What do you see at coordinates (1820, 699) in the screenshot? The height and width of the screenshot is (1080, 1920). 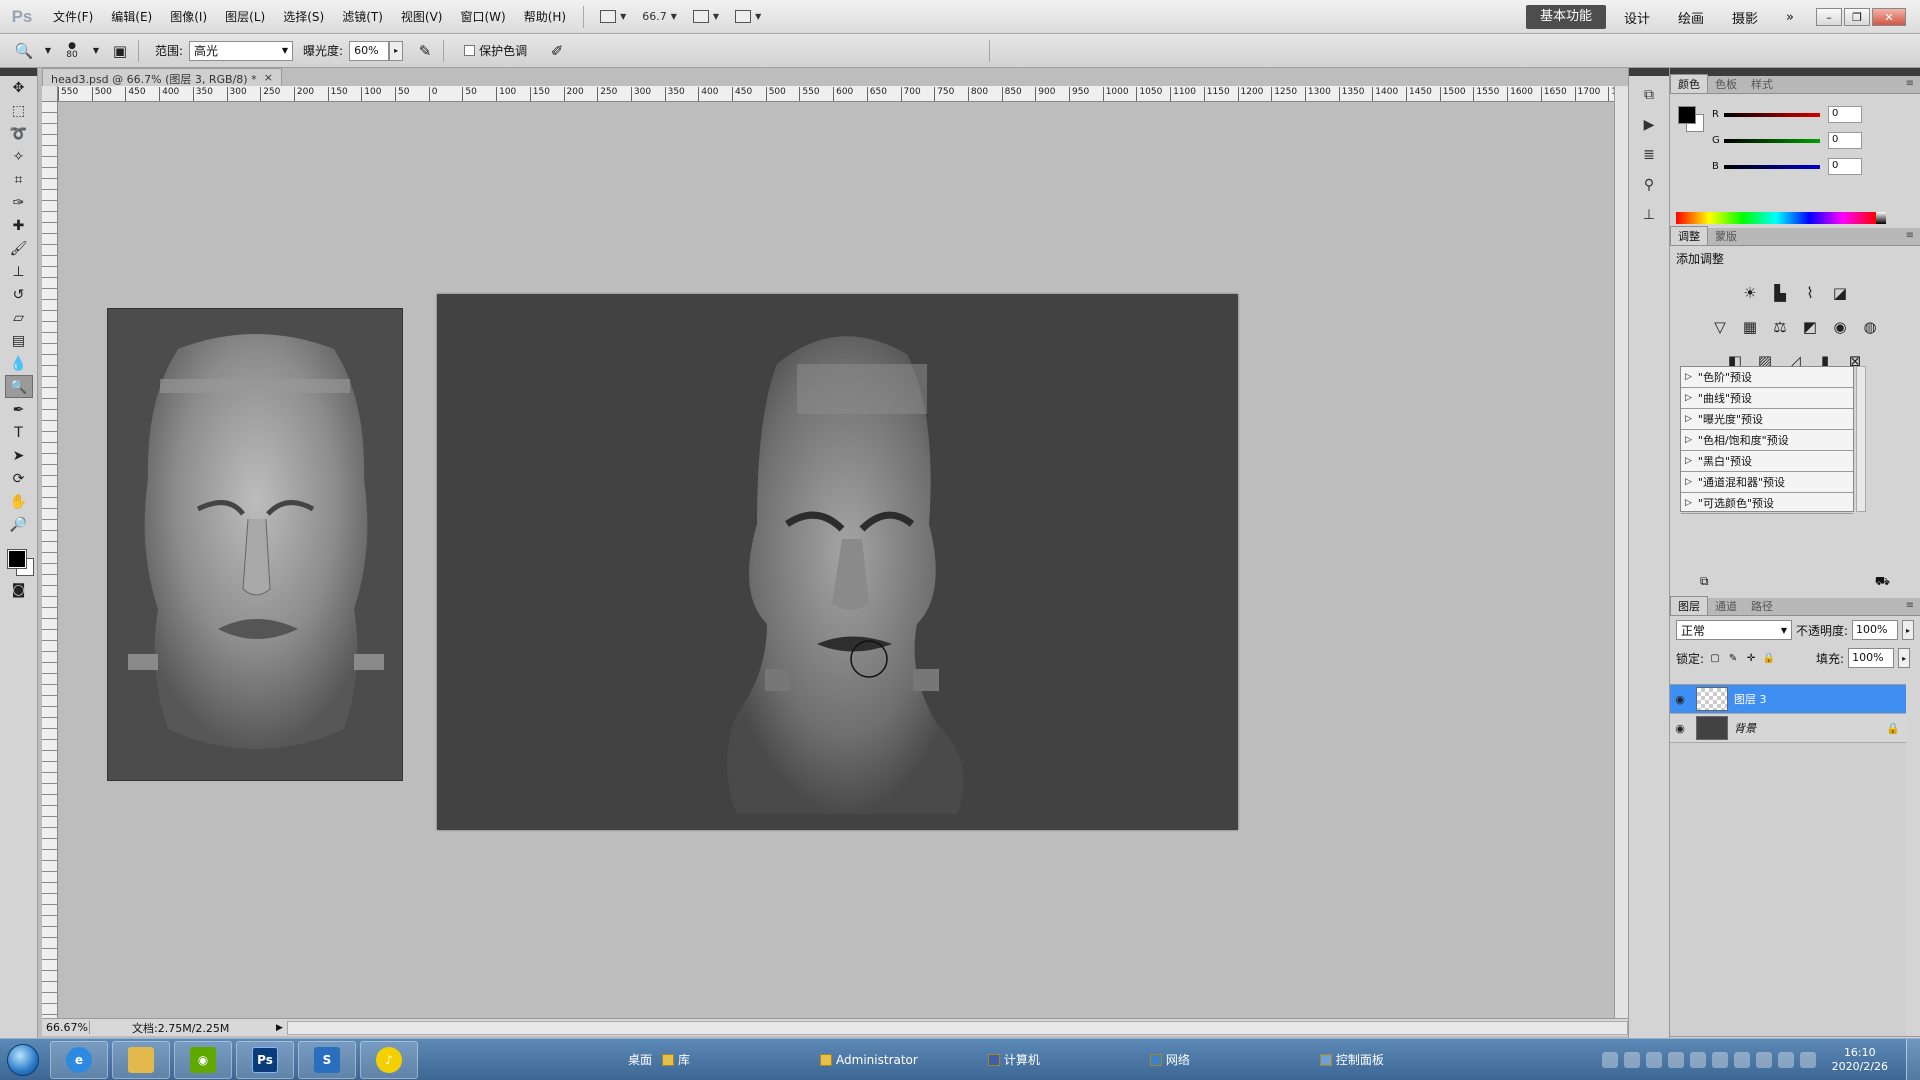 I see `layer-name: 图层 3` at bounding box center [1820, 699].